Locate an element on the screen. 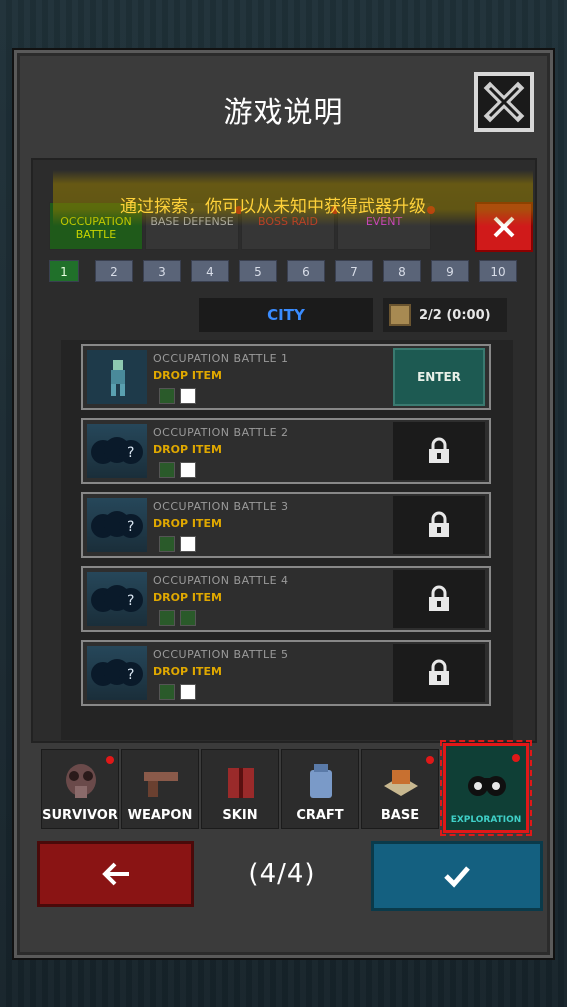  close-icon is located at coordinates (504, 102).